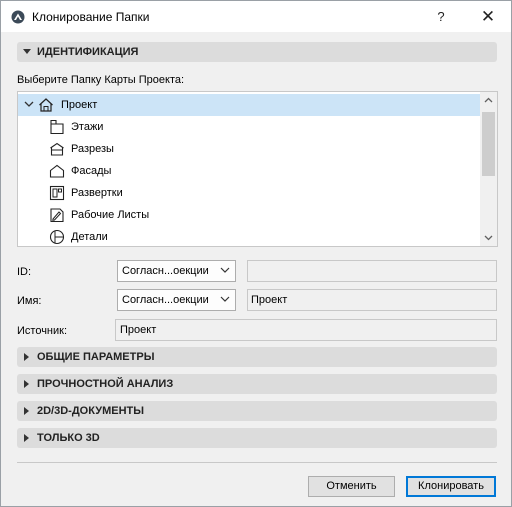  What do you see at coordinates (488, 17) in the screenshot?
I see `close-button: ✕` at bounding box center [488, 17].